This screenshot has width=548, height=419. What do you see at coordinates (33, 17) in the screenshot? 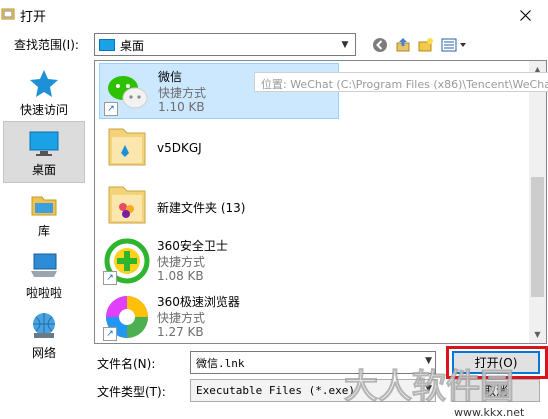
I see `window-title: 打开` at bounding box center [33, 17].